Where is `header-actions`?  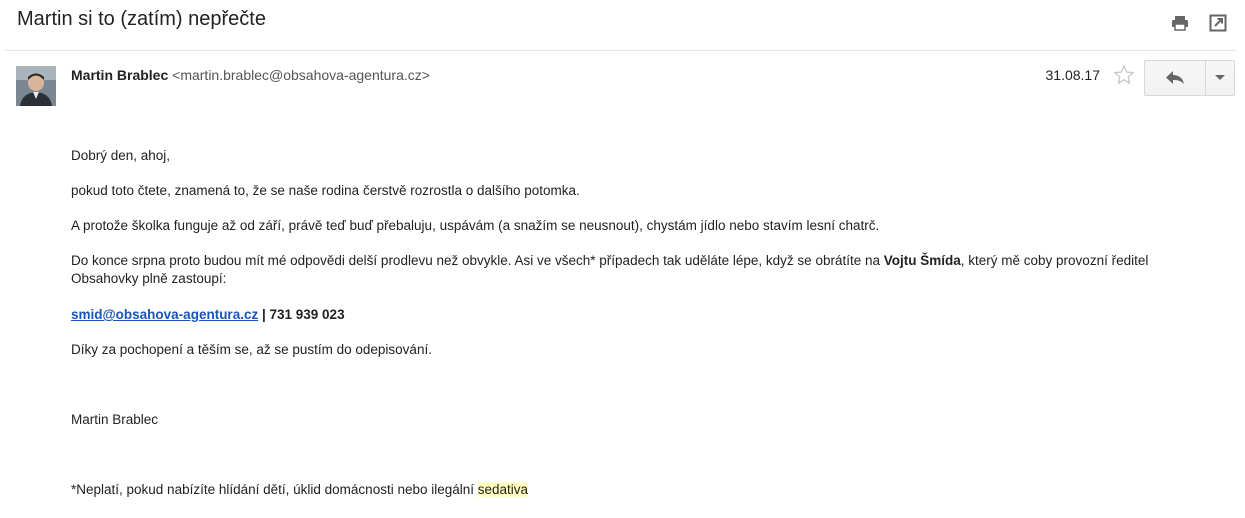 header-actions is located at coordinates (1199, 23).